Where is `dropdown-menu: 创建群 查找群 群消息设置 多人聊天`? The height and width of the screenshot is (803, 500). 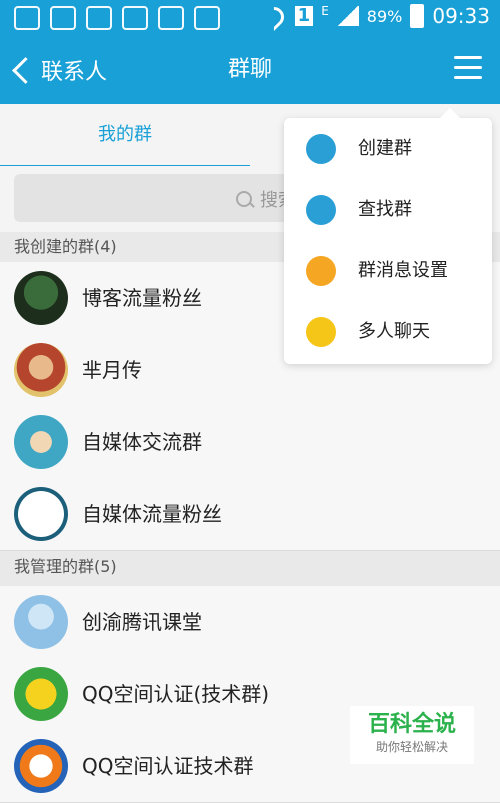
dropdown-menu: 创建群 查找群 群消息设置 多人聊天 is located at coordinates (388, 236).